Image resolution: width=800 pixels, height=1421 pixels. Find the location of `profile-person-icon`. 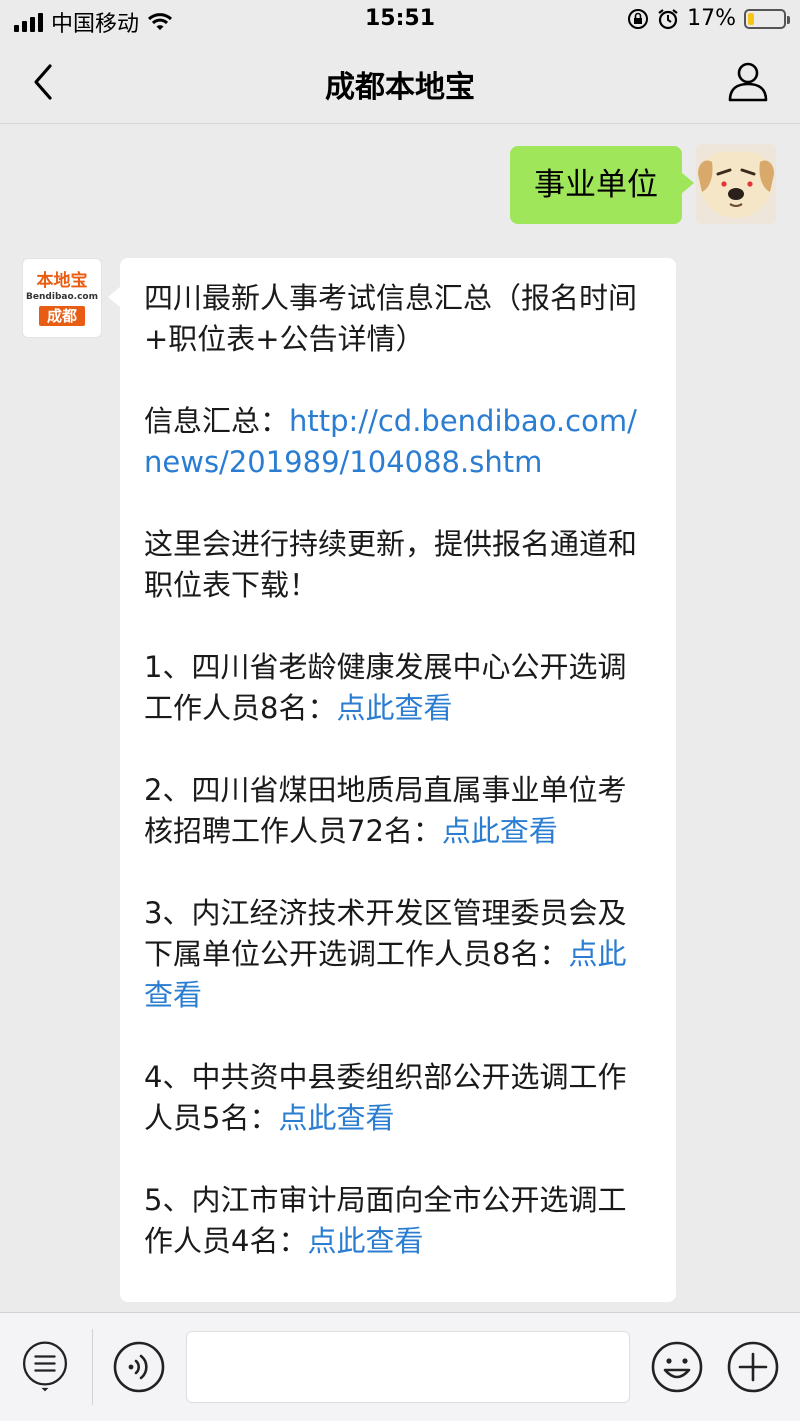

profile-person-icon is located at coordinates (748, 82).